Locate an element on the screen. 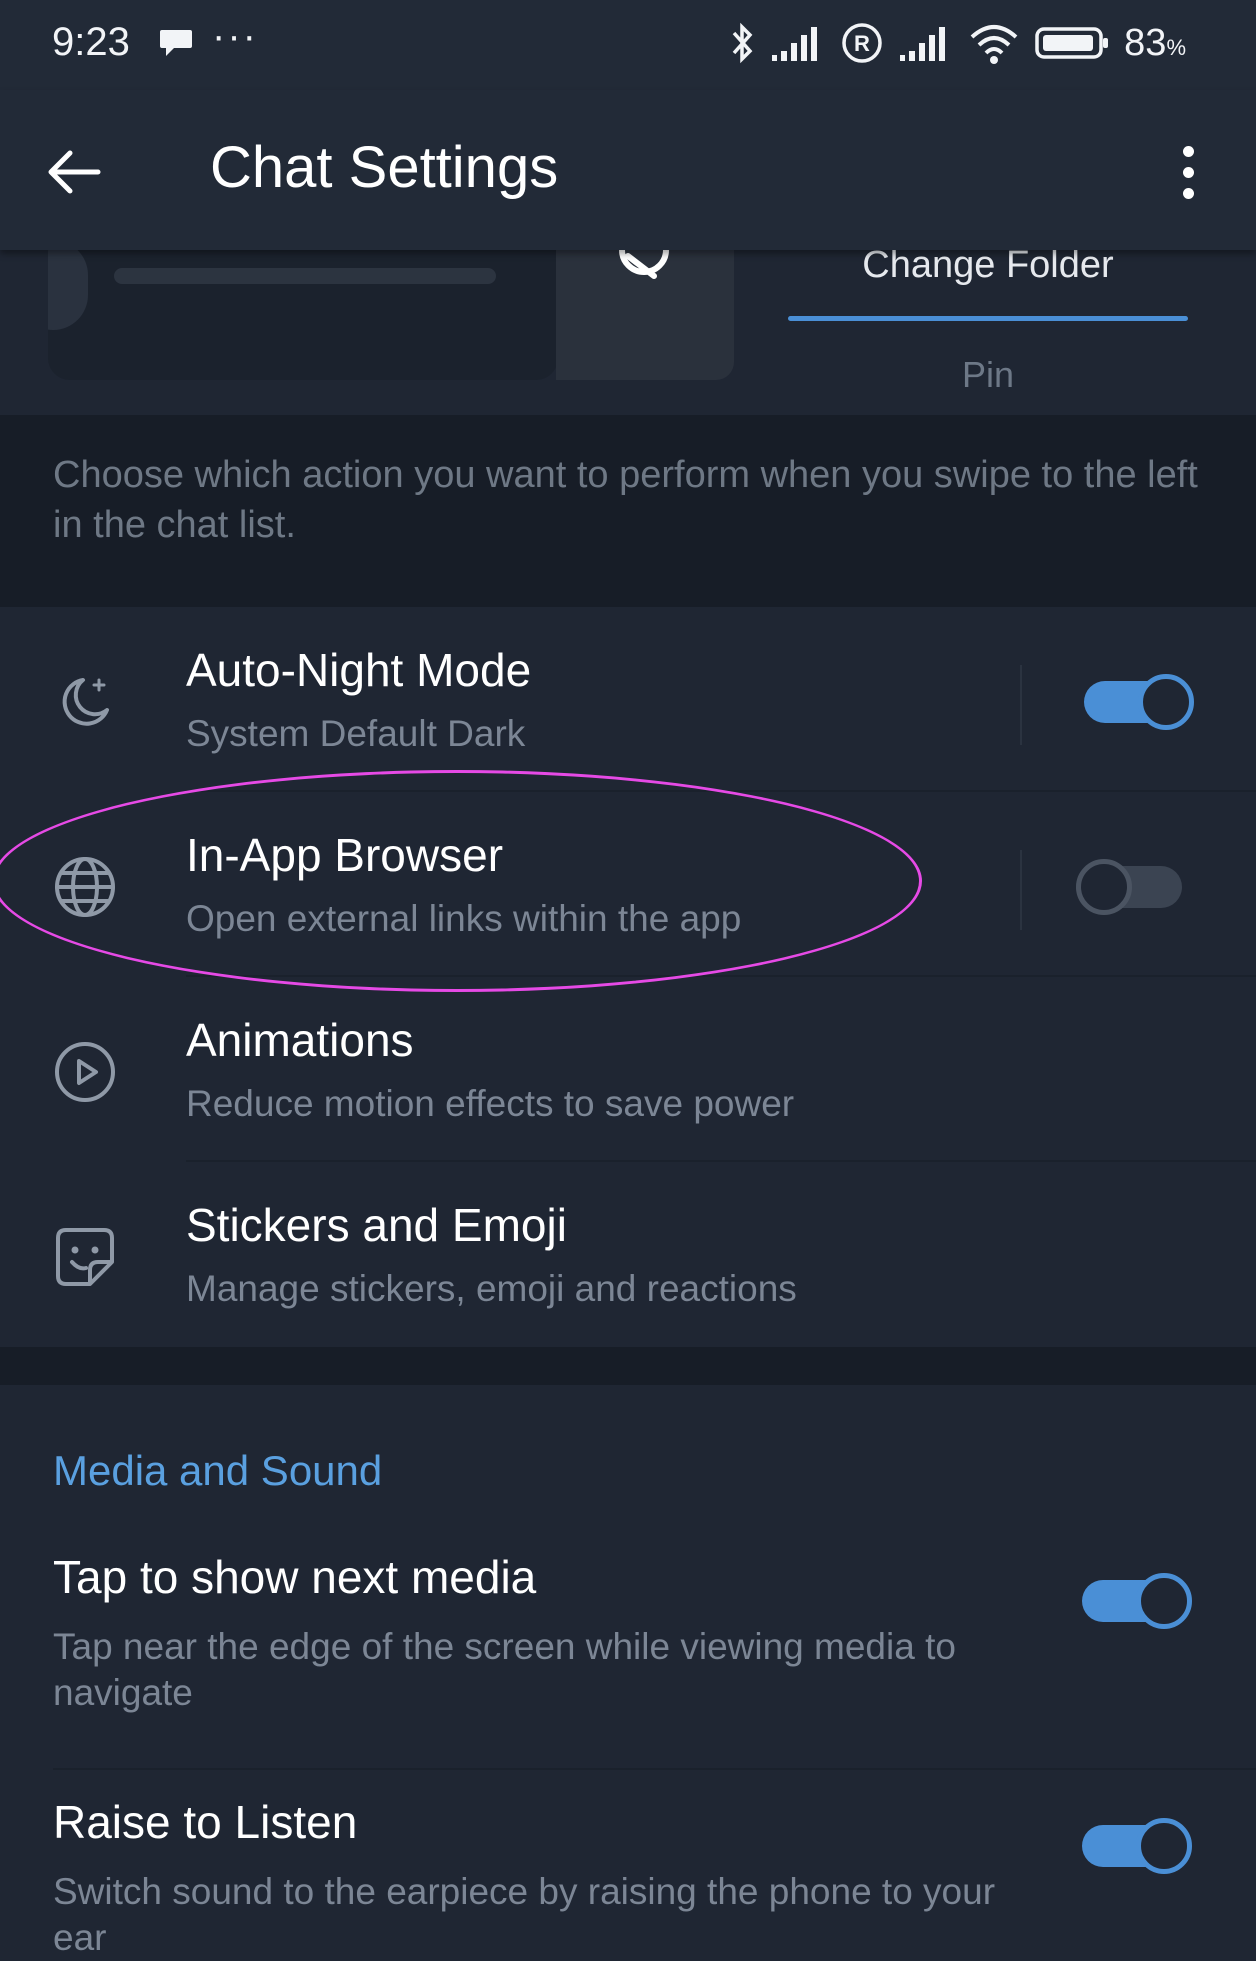  back-button is located at coordinates (74, 172).